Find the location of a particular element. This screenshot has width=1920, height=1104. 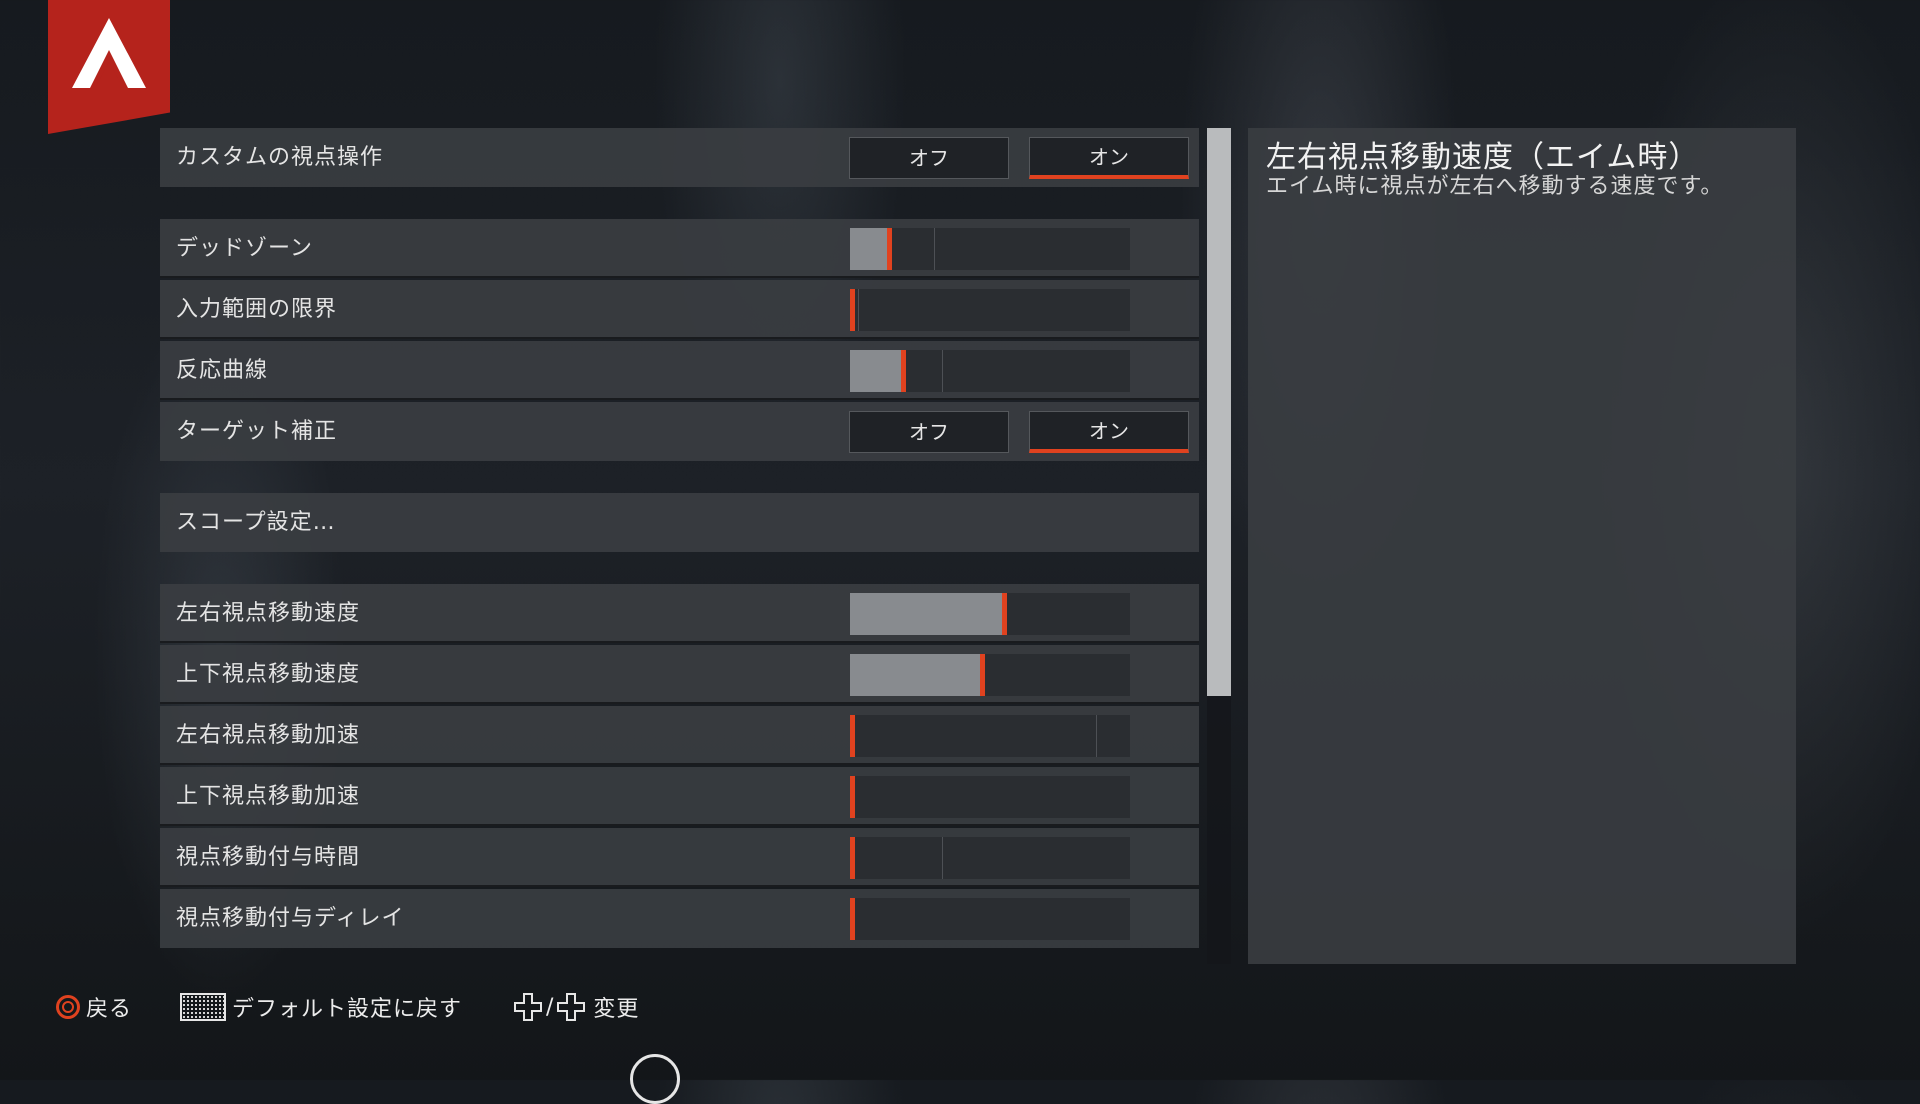

pitch-speed-slider is located at coordinates (990, 675).